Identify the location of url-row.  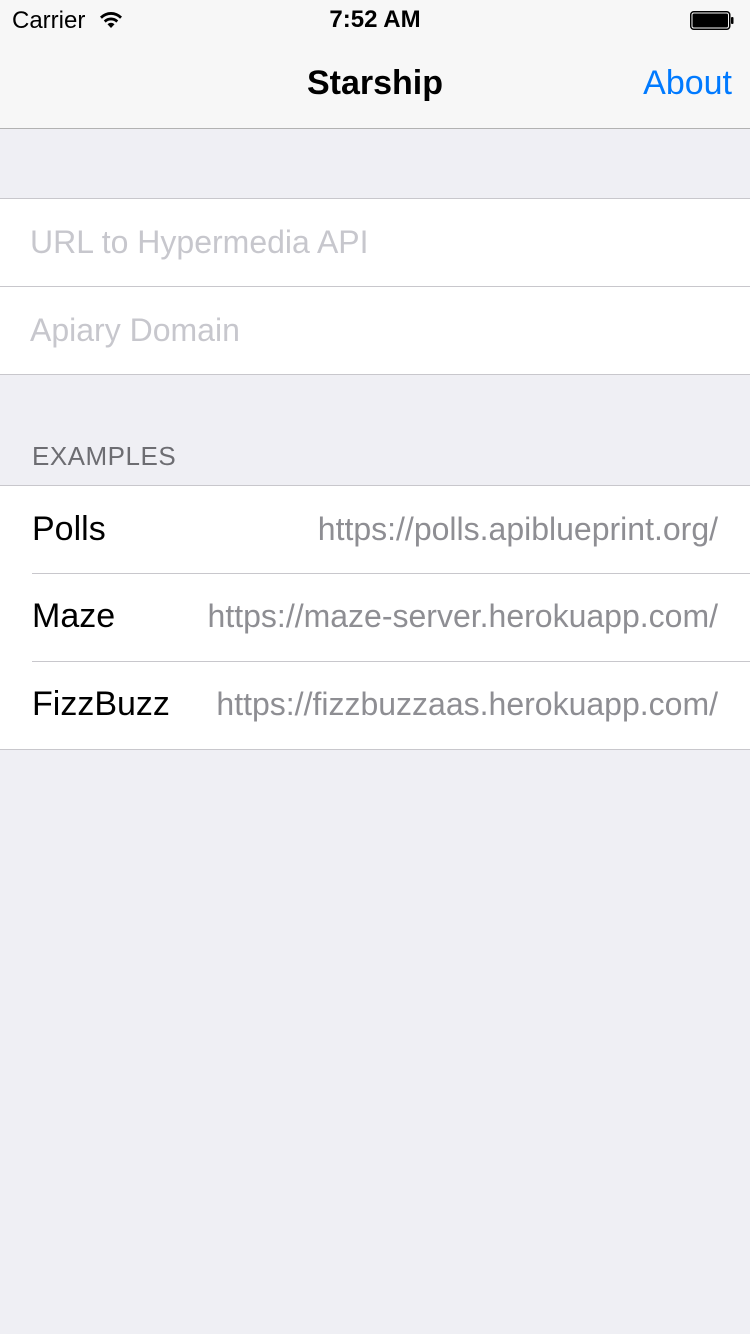
(375, 242).